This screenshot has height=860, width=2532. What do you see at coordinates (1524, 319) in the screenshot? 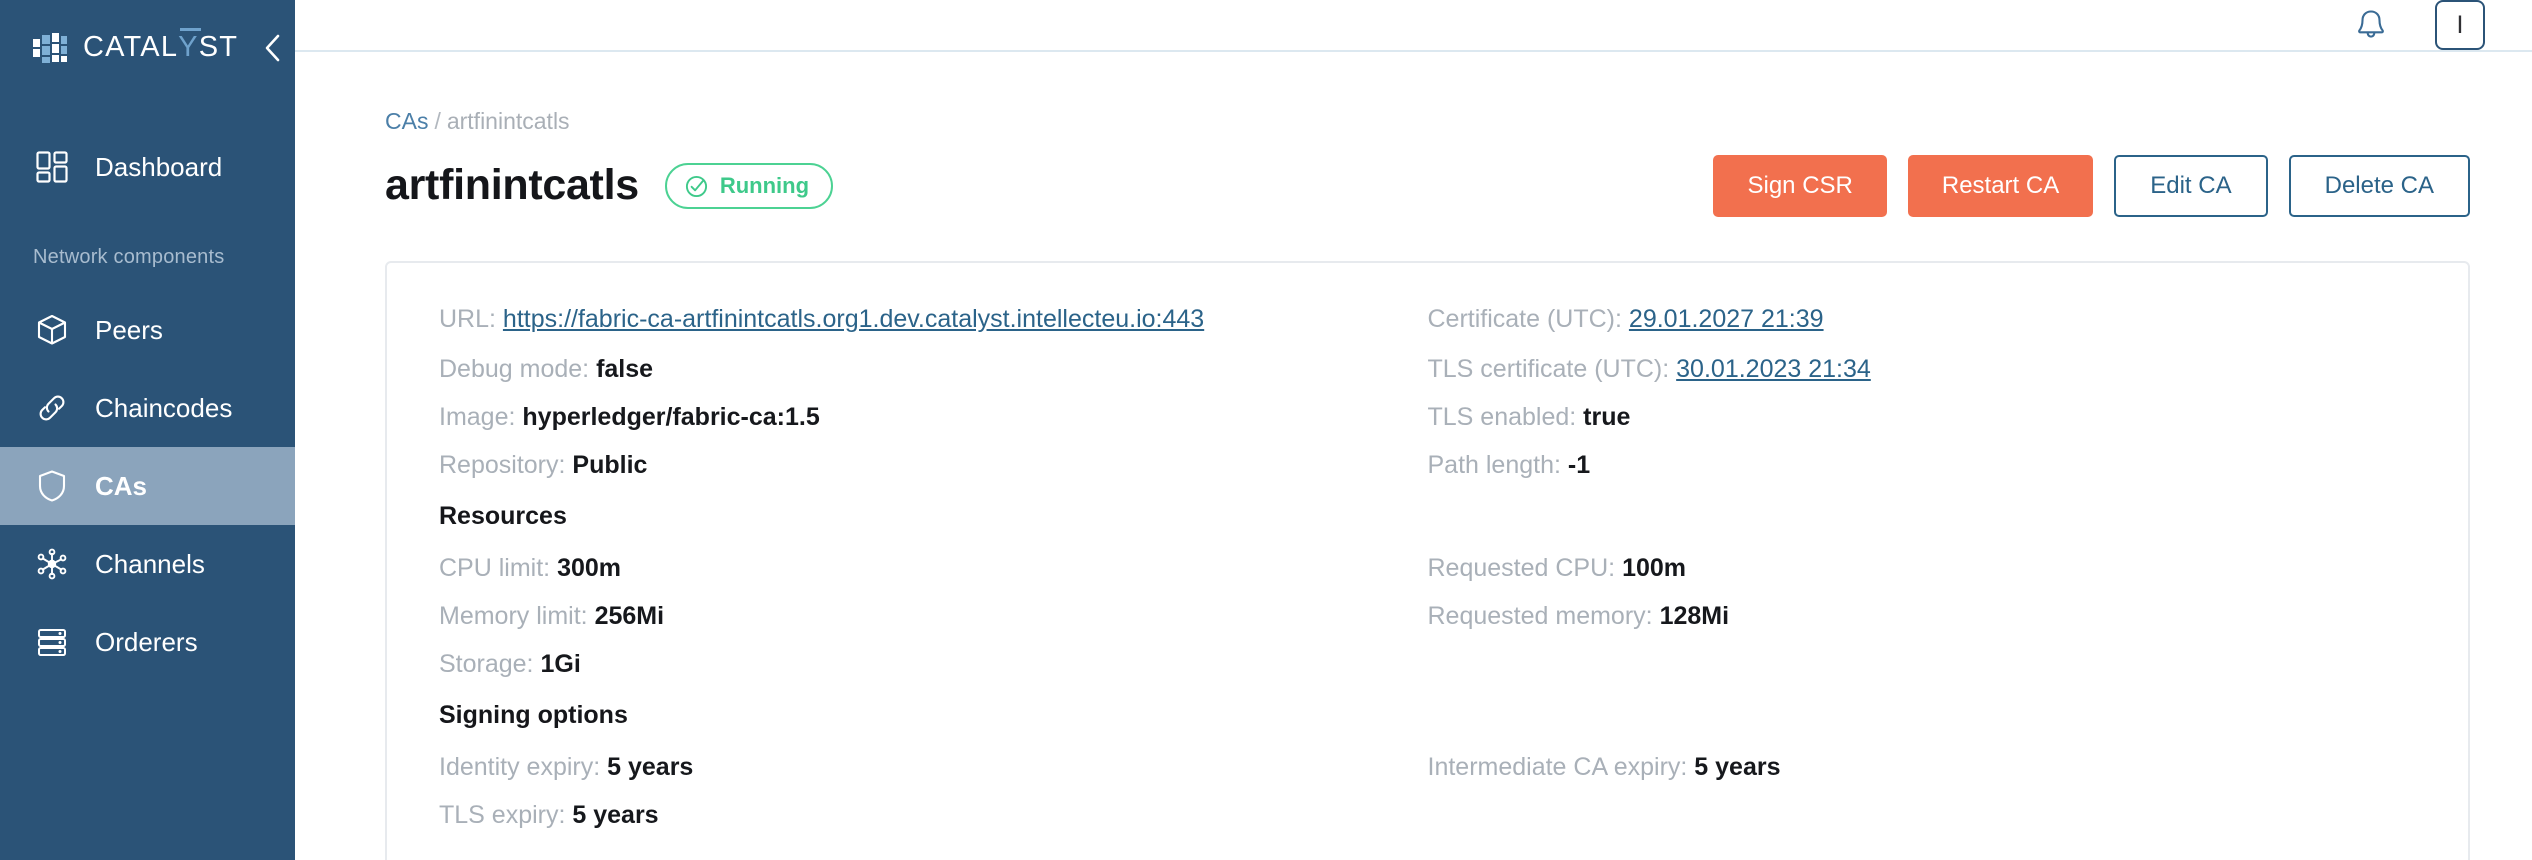
I see `detail-certificate-label: Certificate (UTC):` at bounding box center [1524, 319].